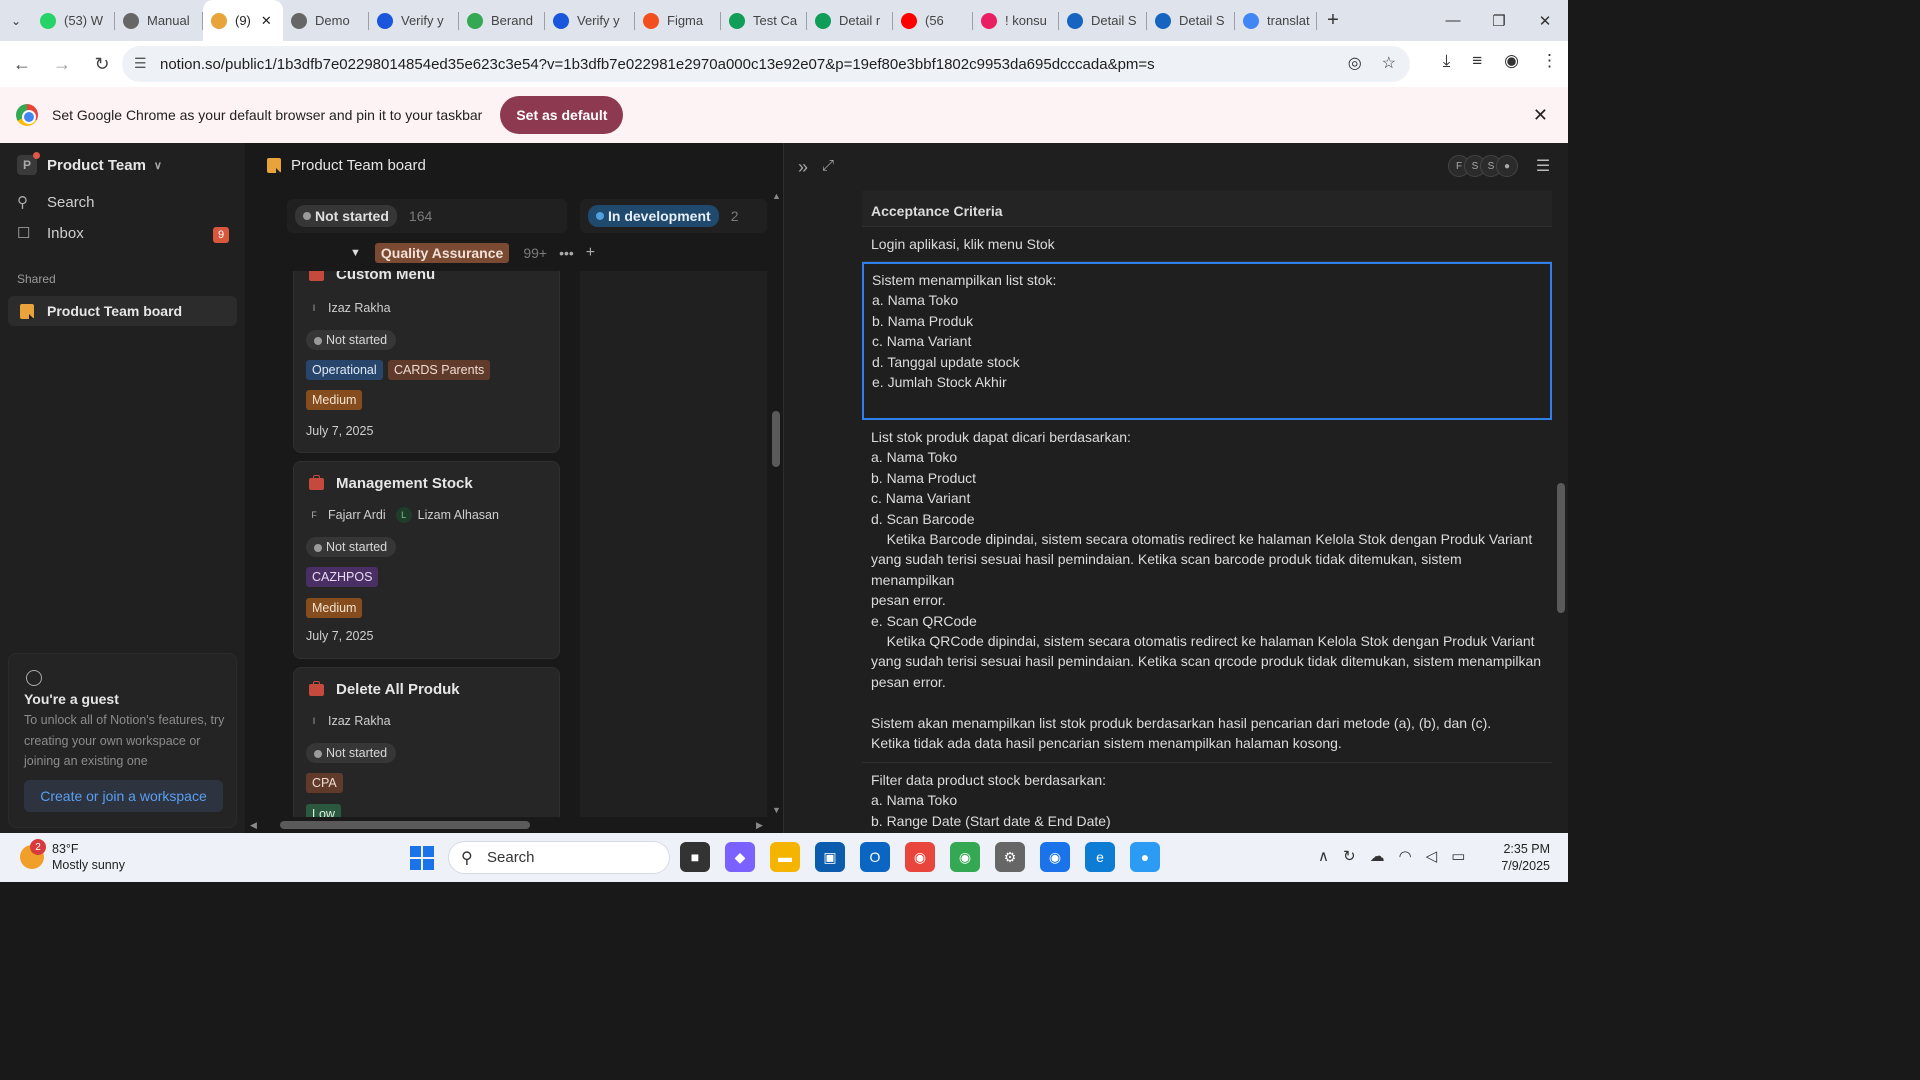  Describe the element at coordinates (359, 721) in the screenshot. I see `person-name: Izaz Rakha` at that location.